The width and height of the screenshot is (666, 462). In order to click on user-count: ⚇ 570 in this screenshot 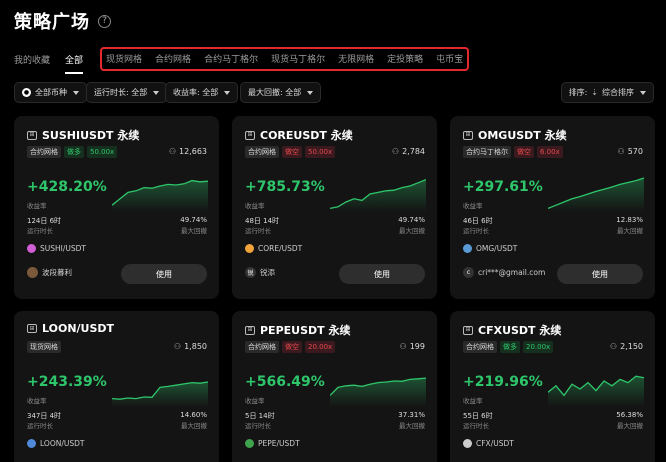, I will do `click(630, 151)`.